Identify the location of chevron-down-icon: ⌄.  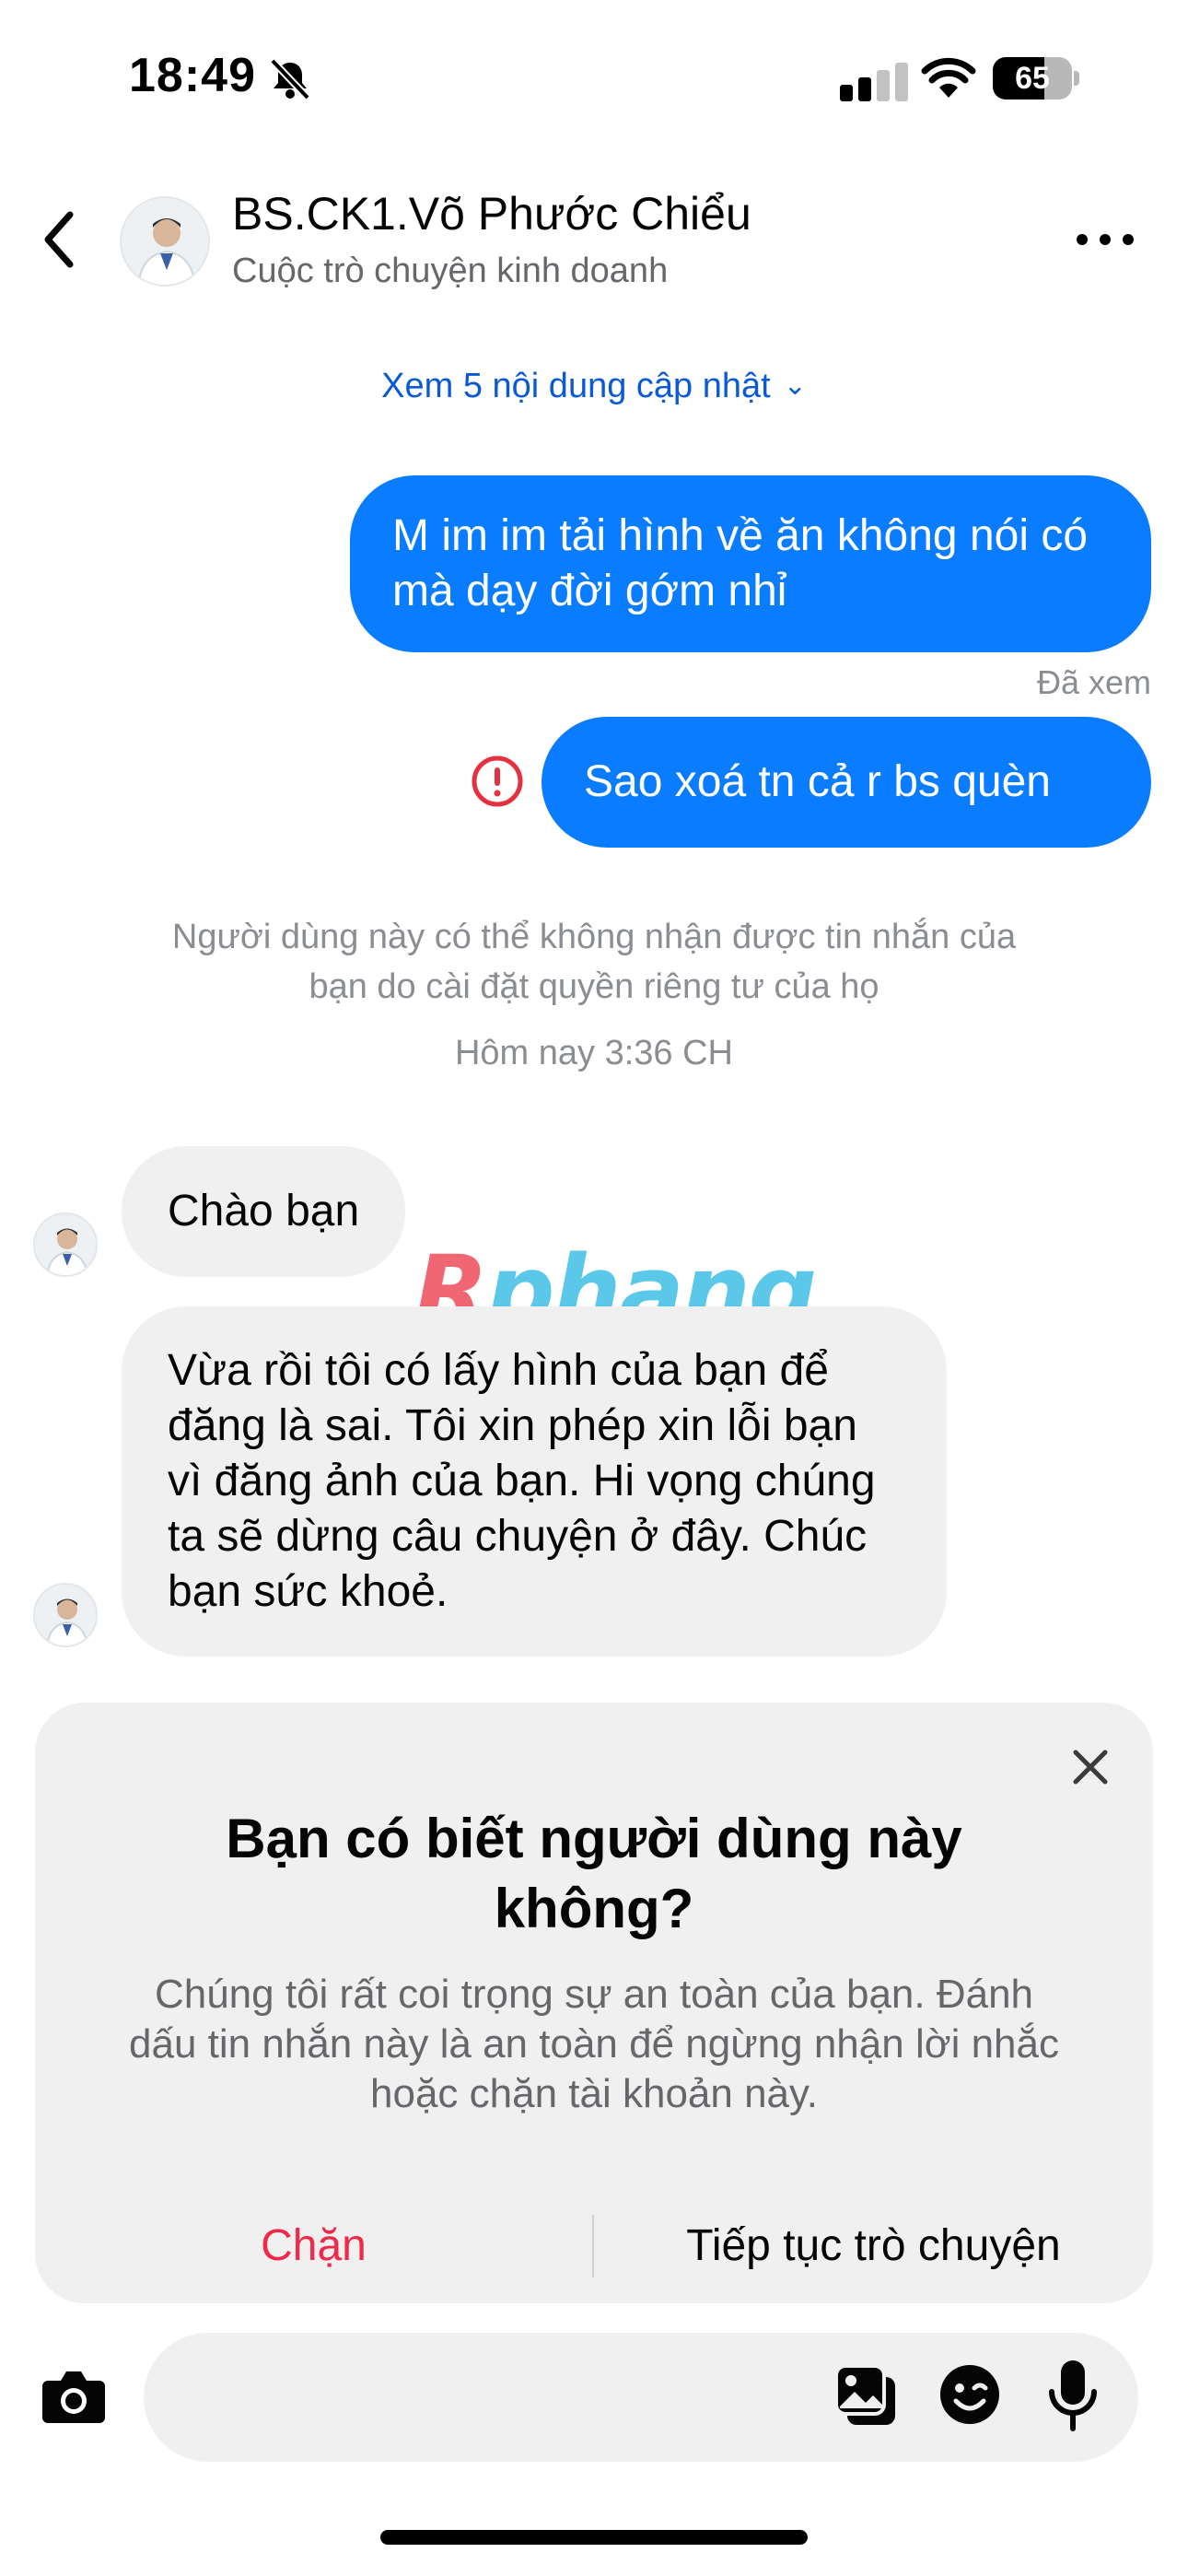
(795, 385).